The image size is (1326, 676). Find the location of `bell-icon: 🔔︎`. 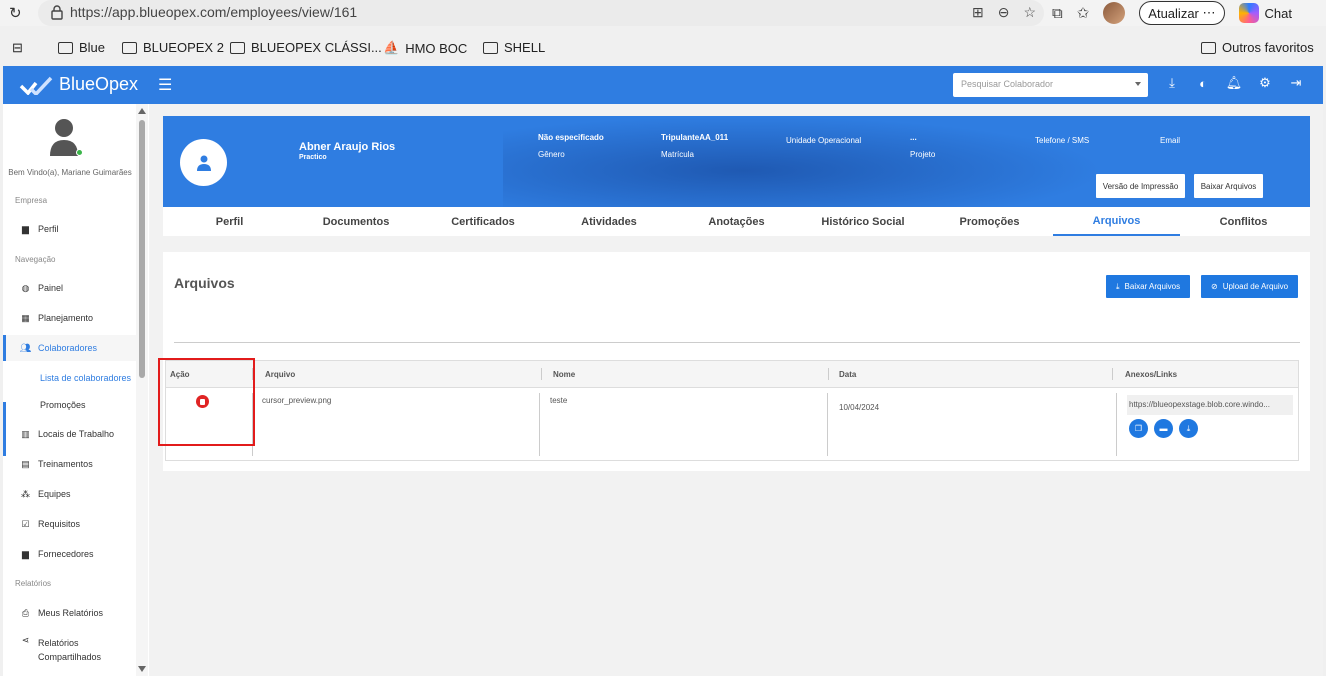

bell-icon: 🔔︎ is located at coordinates (1234, 82).